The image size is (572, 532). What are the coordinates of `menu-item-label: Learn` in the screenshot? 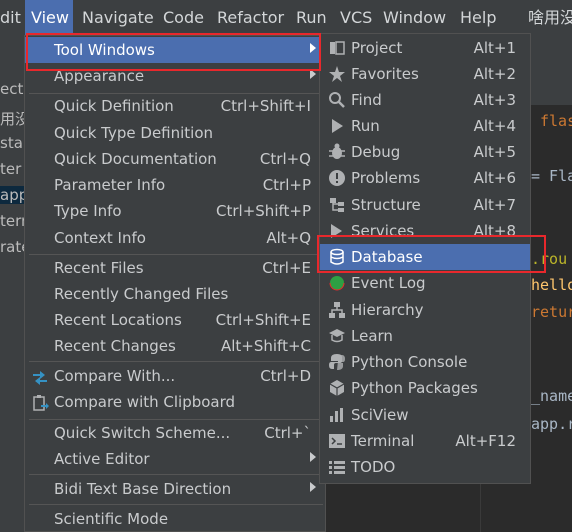 It's located at (372, 336).